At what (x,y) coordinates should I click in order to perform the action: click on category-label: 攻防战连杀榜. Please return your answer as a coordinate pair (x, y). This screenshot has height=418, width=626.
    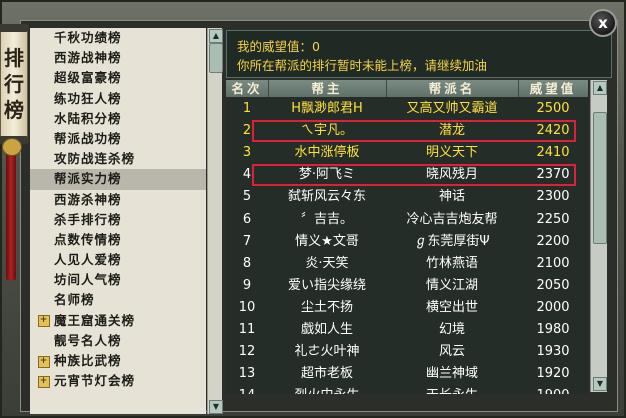
    Looking at the image, I should click on (95, 159).